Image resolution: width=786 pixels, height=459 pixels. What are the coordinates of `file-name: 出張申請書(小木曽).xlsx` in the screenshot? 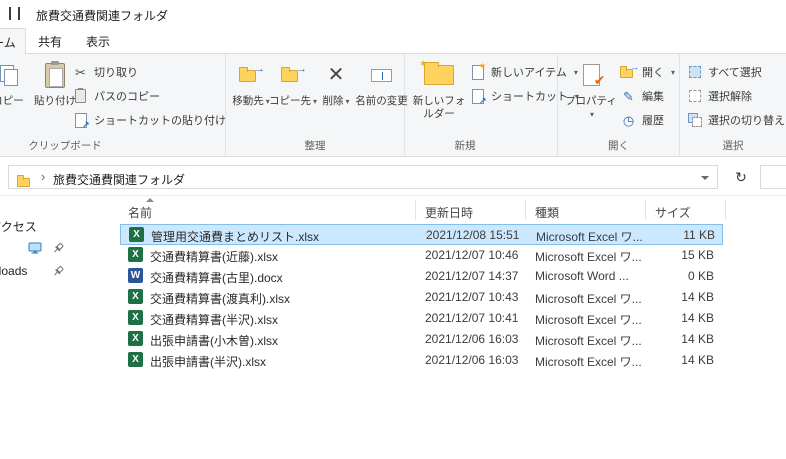 It's located at (214, 341).